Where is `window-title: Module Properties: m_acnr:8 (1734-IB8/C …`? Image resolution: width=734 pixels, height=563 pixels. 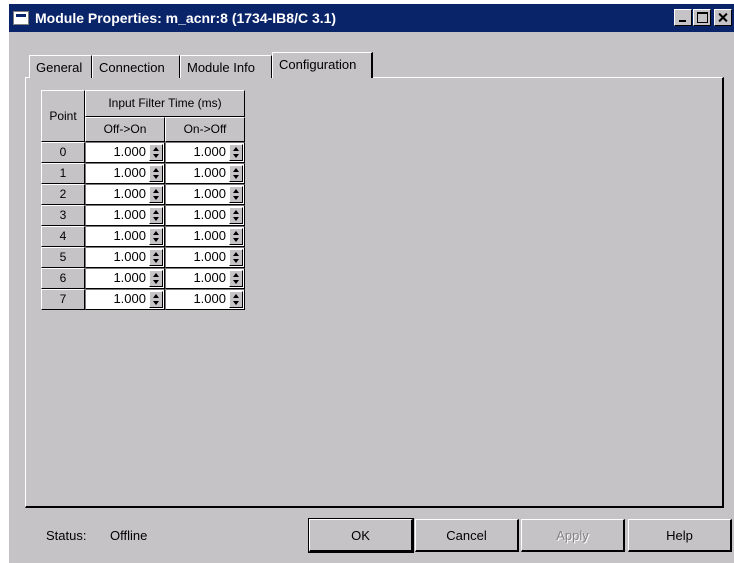
window-title: Module Properties: m_acnr:8 (1734-IB8/C … is located at coordinates (186, 18).